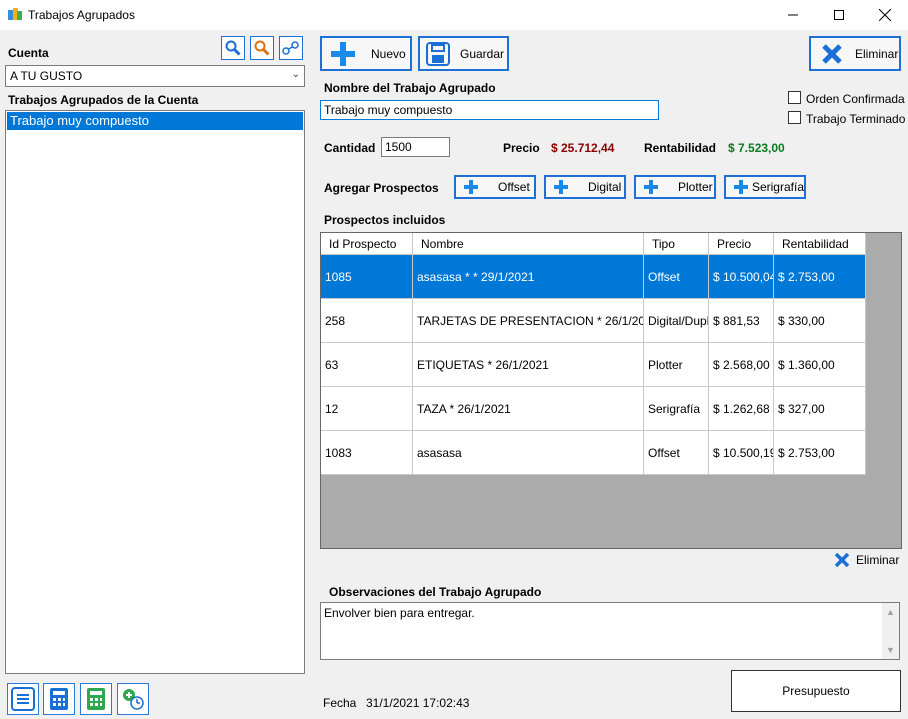 This screenshot has height=719, width=908. Describe the element at coordinates (741, 453) in the screenshot. I see `cell-precio: $ 10.500,19` at that location.